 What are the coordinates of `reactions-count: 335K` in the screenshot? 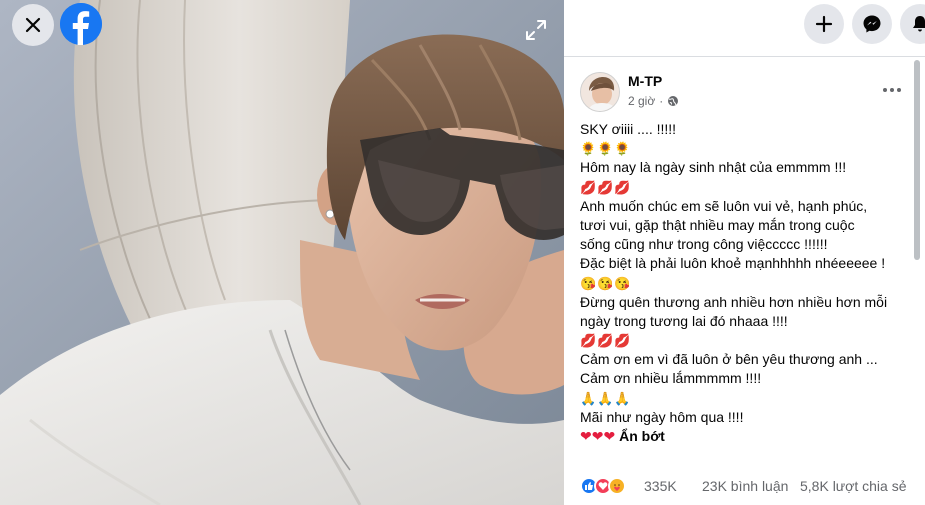 It's located at (660, 486).